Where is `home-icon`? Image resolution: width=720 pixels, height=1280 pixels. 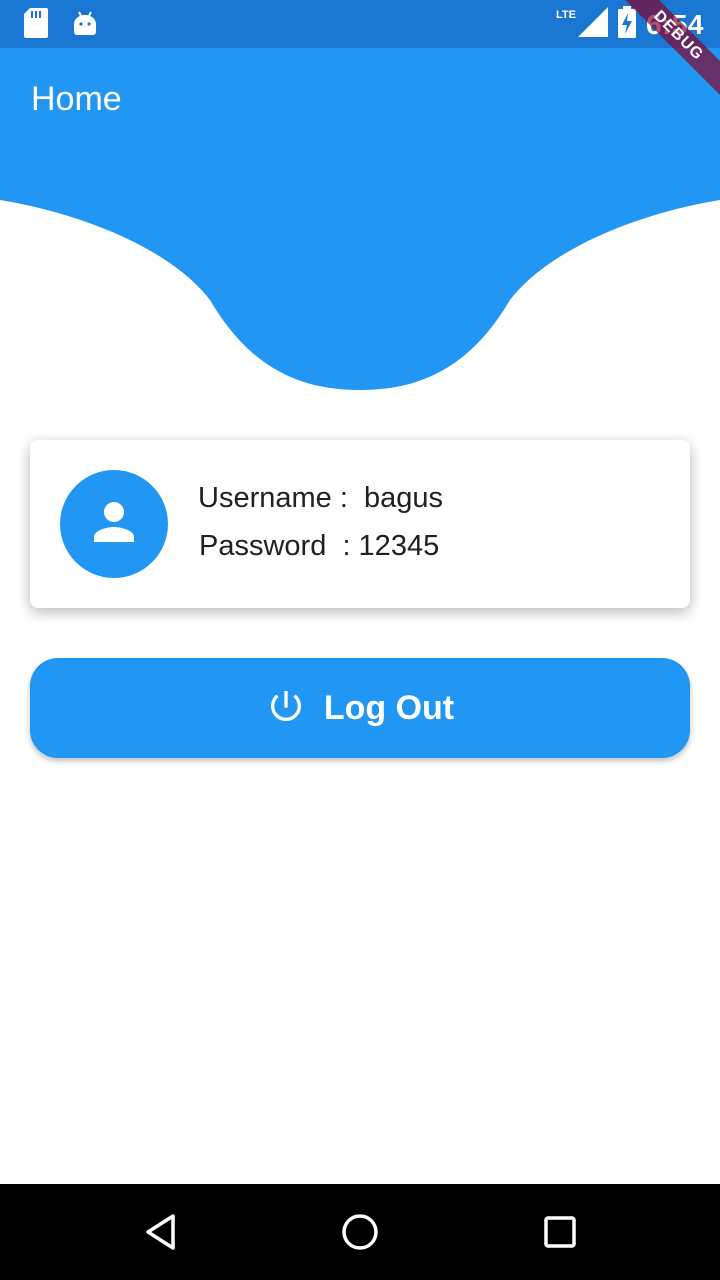
home-icon is located at coordinates (360, 1232).